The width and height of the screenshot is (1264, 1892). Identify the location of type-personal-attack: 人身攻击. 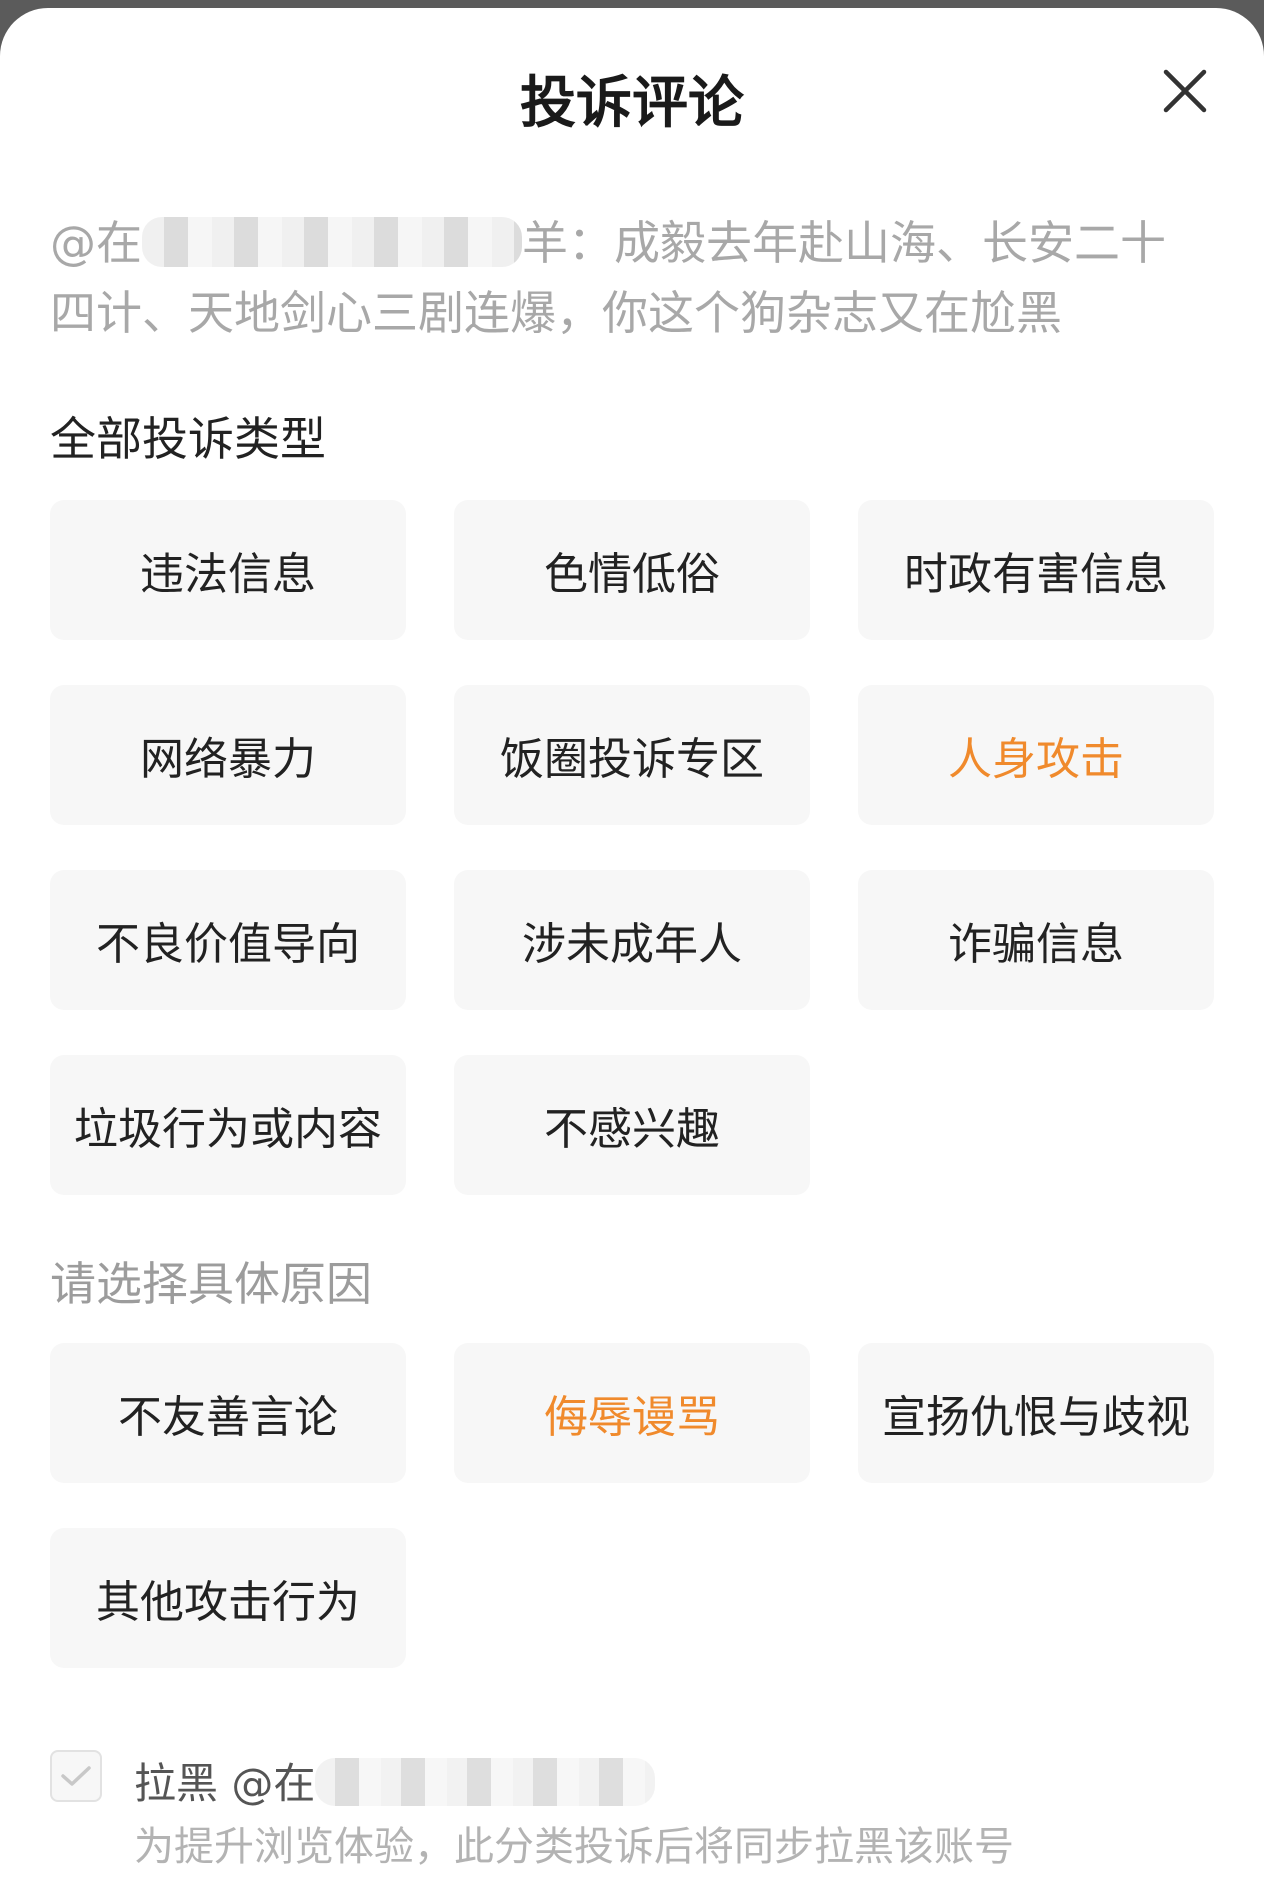
(1036, 755).